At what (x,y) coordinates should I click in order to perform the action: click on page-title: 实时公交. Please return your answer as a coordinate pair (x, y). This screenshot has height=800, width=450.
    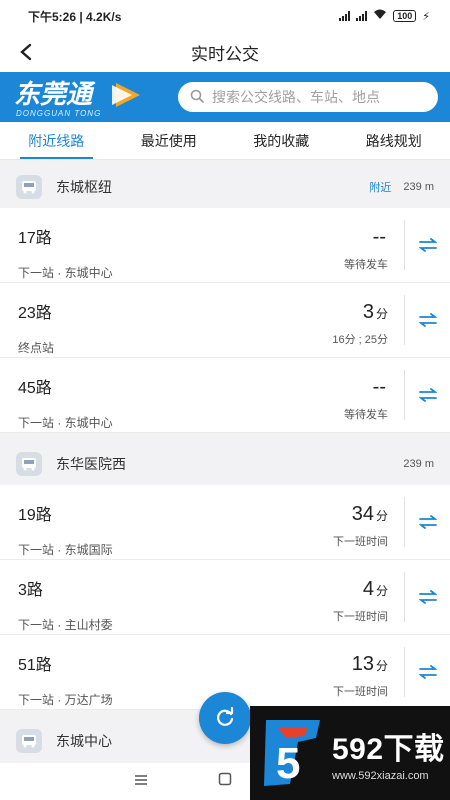
    Looking at the image, I should click on (225, 54).